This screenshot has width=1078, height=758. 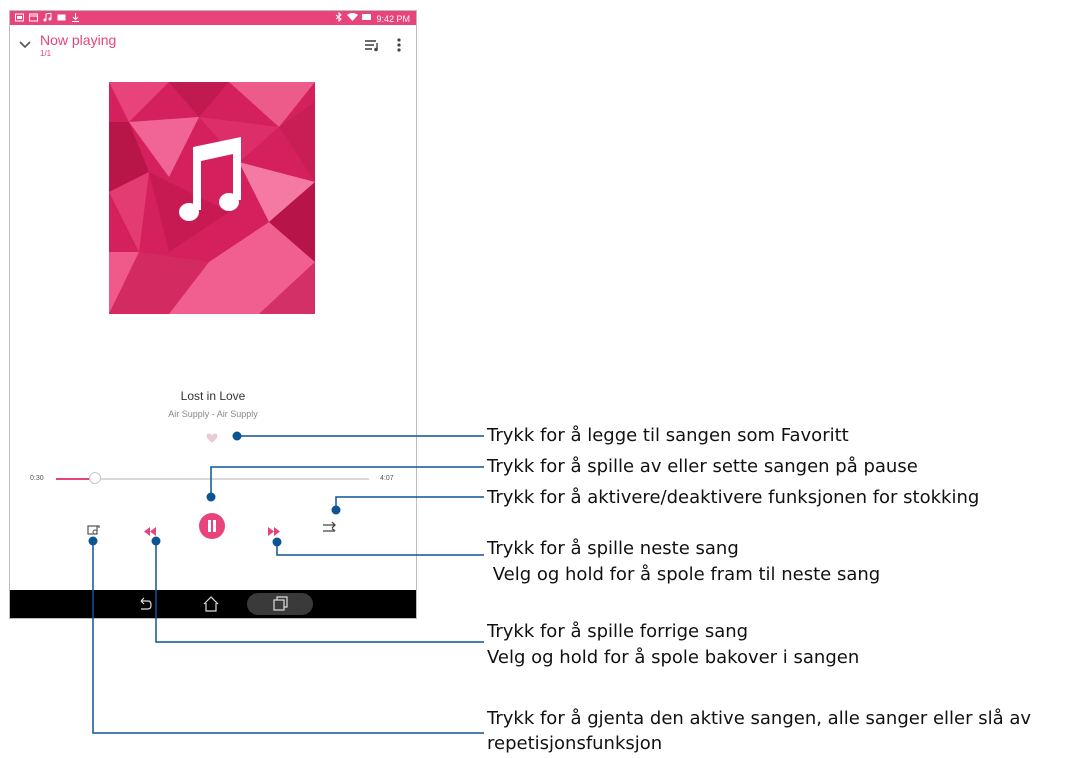 I want to click on callout-lines, so click(x=286, y=582).